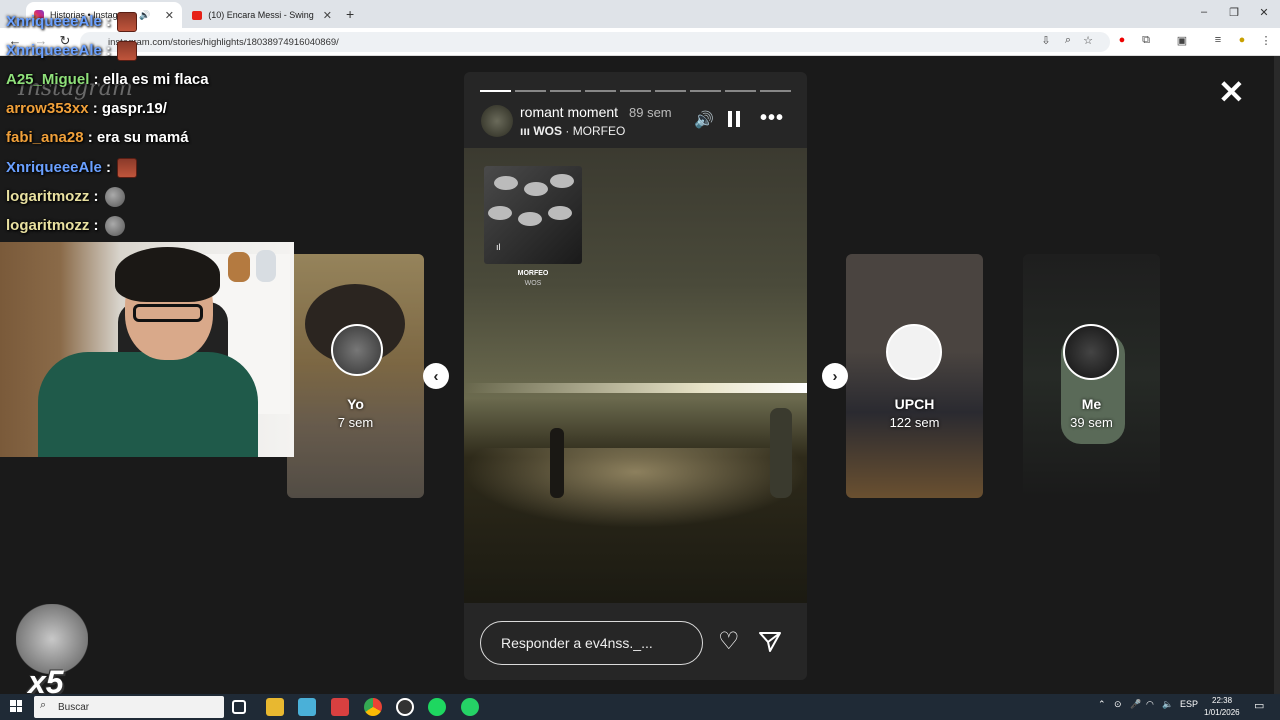 Image resolution: width=1280 pixels, height=720 pixels. Describe the element at coordinates (533, 215) in the screenshot. I see `music-sticker: ıl` at that location.